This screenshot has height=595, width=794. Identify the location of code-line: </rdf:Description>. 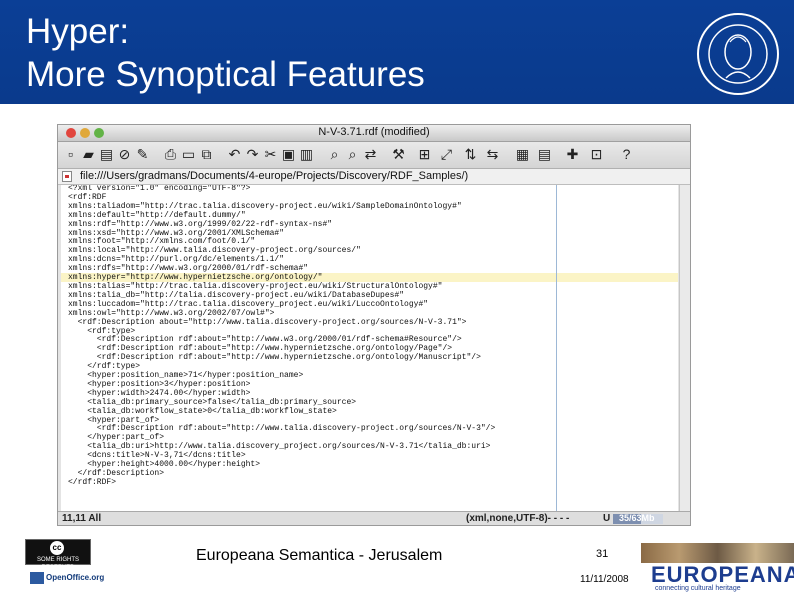
(281, 474).